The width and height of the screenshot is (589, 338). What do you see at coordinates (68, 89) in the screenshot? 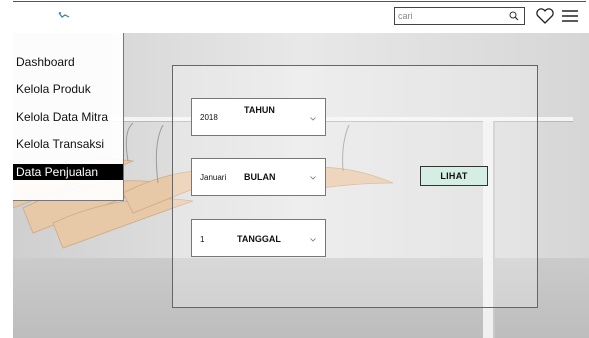
I see `sidebar-item-kelola-produk: Kelola Produk` at bounding box center [68, 89].